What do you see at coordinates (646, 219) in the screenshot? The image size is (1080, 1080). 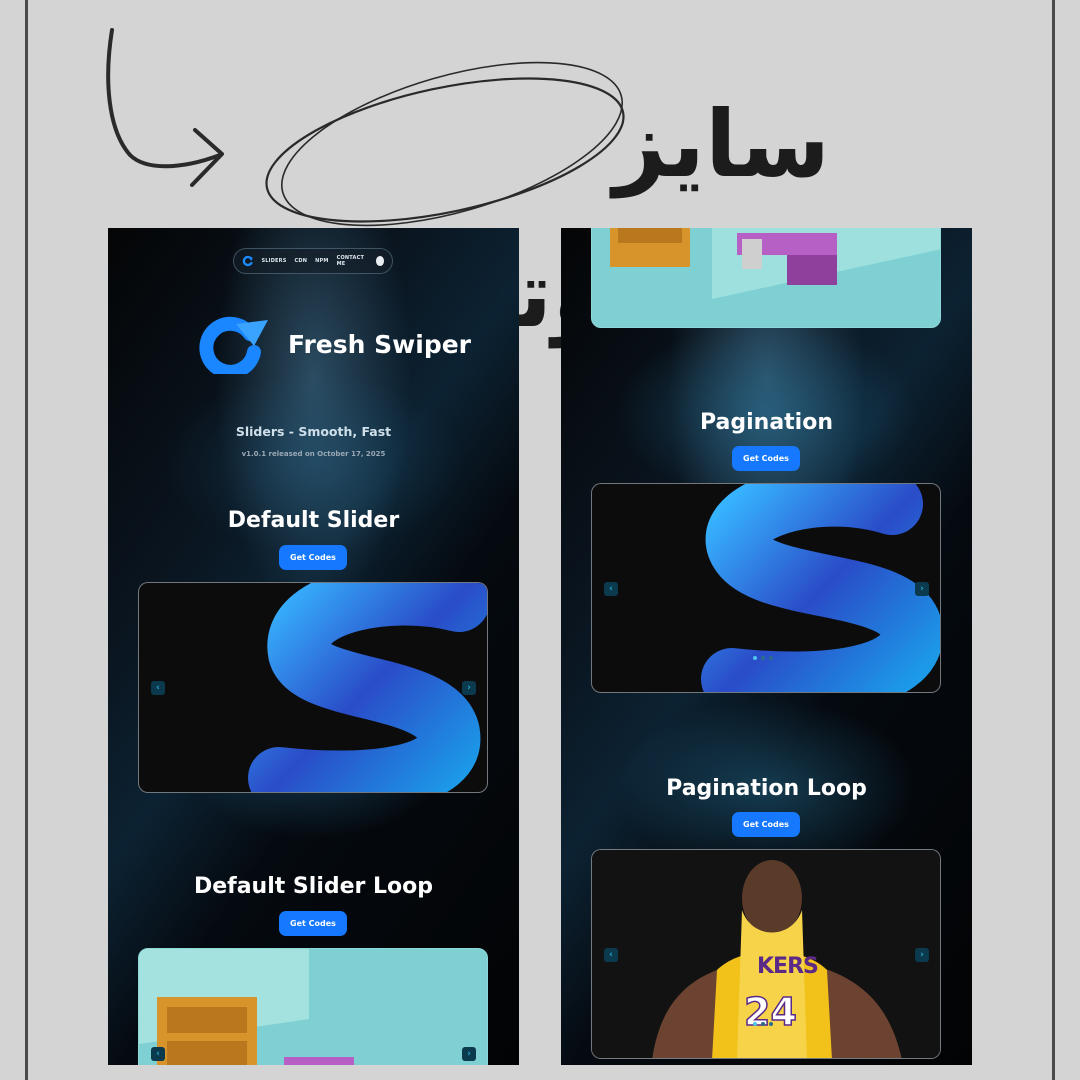 I see `page-heading: سایز کامپیوتر` at bounding box center [646, 219].